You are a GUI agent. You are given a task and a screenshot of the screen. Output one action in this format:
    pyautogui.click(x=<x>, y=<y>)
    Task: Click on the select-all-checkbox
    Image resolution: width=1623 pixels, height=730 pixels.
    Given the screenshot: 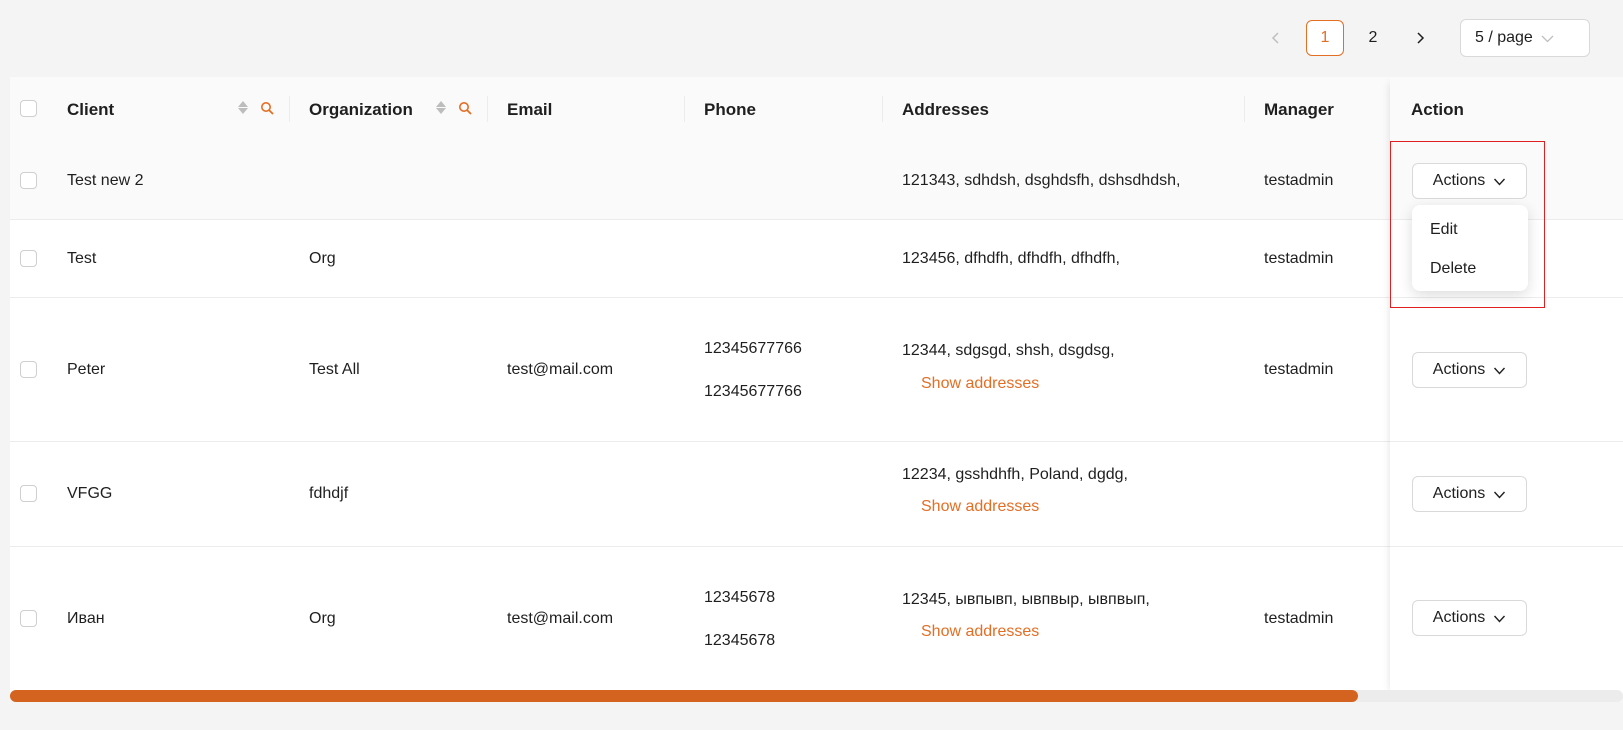 What is the action you would take?
    pyautogui.click(x=28, y=108)
    